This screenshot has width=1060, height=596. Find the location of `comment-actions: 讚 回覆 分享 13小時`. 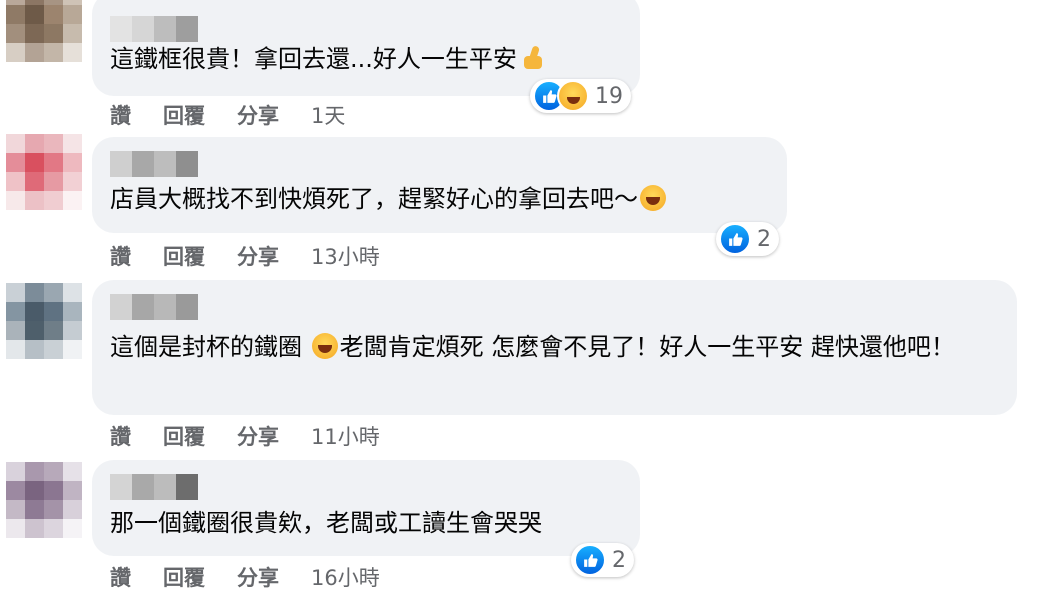

comment-actions: 讚 回覆 分享 13小時 is located at coordinates (245, 256).